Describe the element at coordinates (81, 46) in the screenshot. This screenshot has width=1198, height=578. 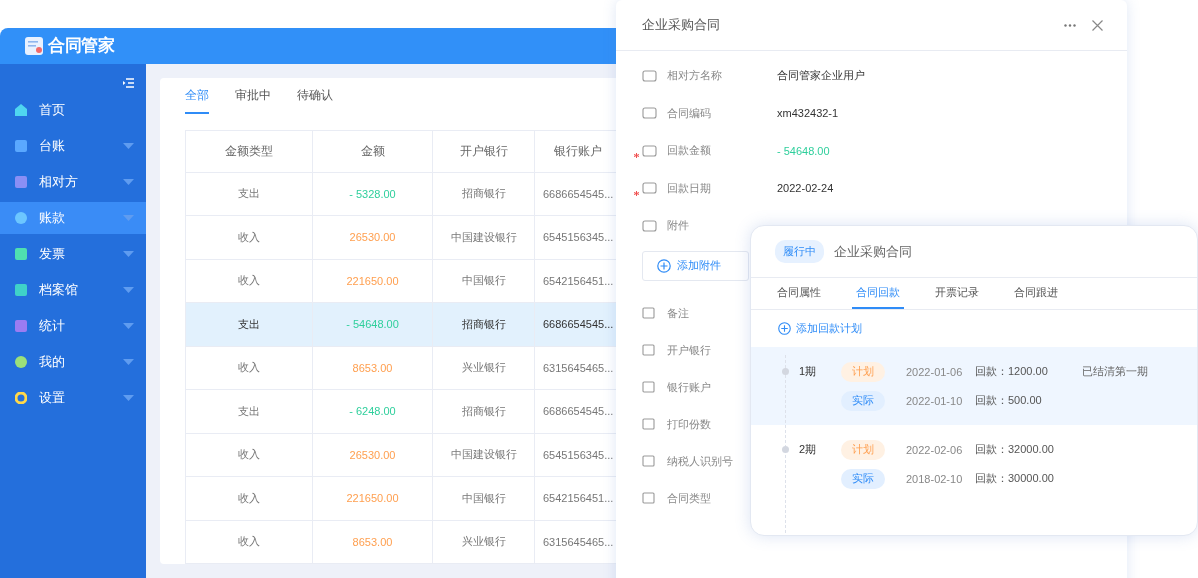
I see `app-logo-text: 合同管家` at that location.